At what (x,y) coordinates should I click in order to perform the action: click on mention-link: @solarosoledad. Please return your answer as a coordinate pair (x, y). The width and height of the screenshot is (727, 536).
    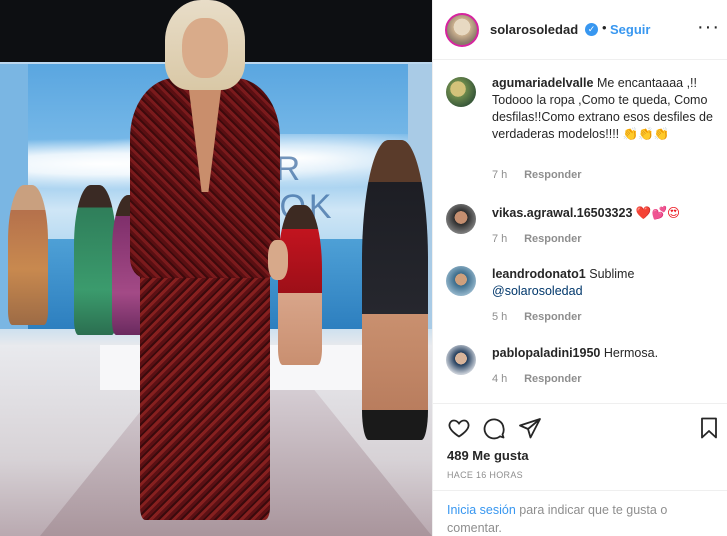
    Looking at the image, I should click on (537, 291).